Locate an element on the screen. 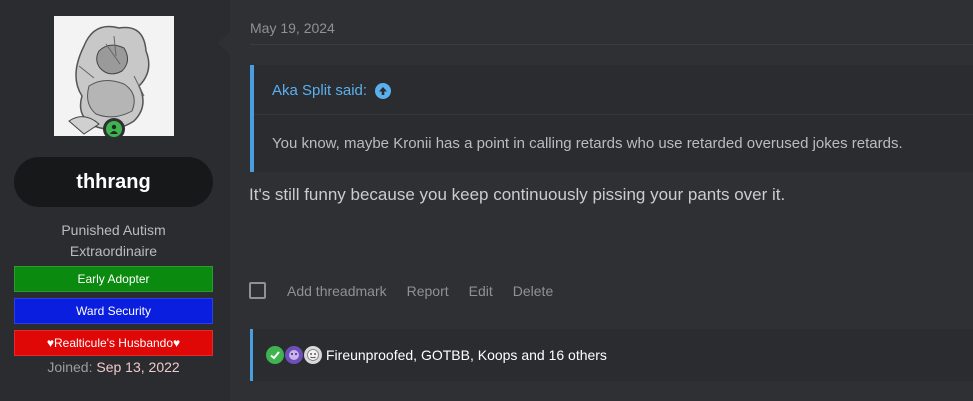  report-link: Report is located at coordinates (428, 291).